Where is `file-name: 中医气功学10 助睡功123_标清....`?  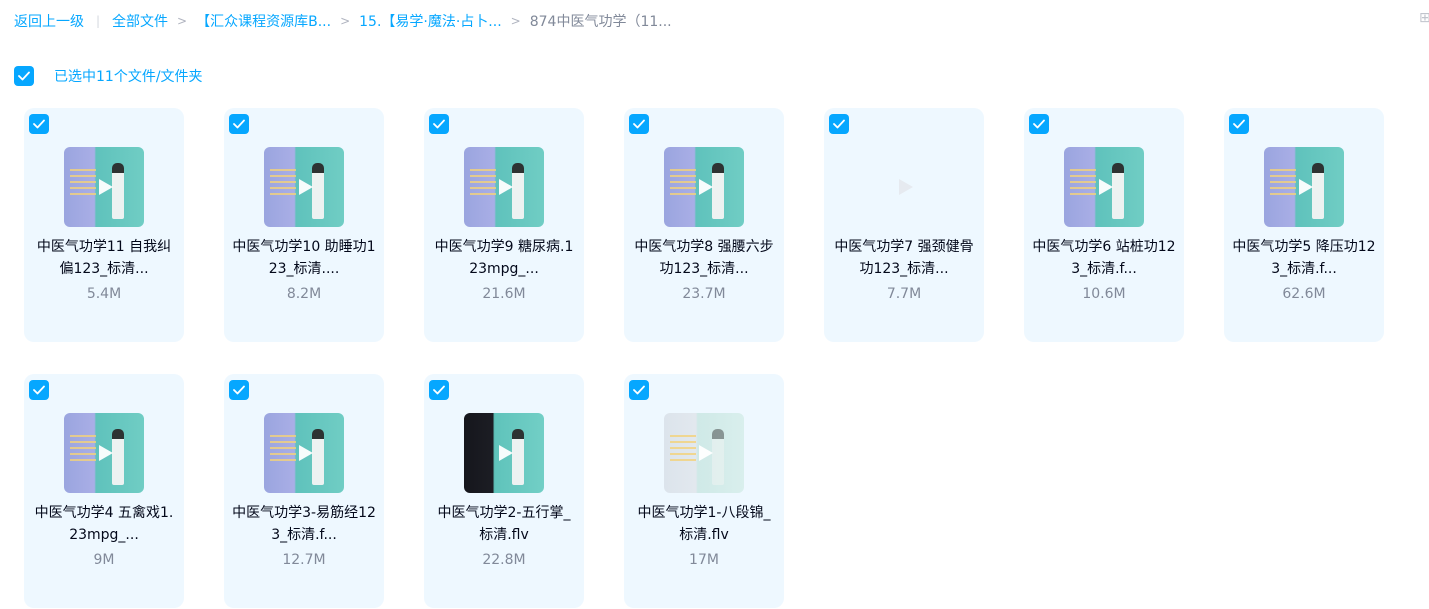 file-name: 中医气功学10 助睡功123_标清.... is located at coordinates (304, 258).